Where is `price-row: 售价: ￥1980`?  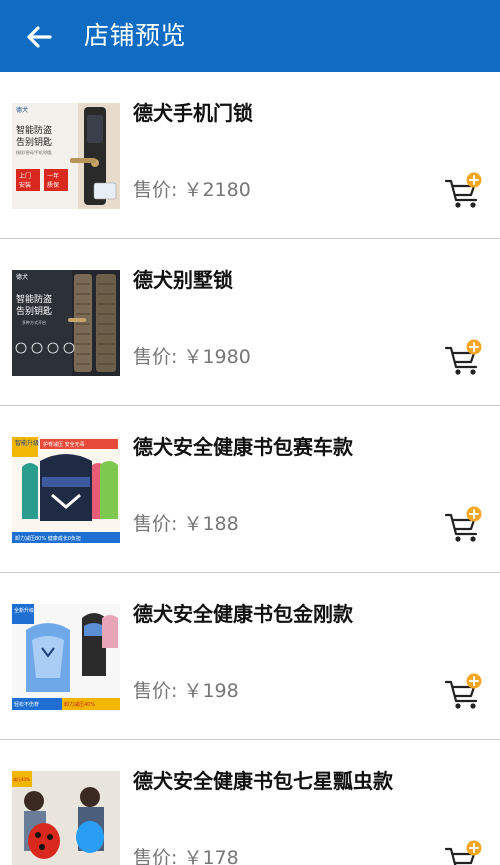 price-row: 售价: ￥1980 is located at coordinates (192, 357).